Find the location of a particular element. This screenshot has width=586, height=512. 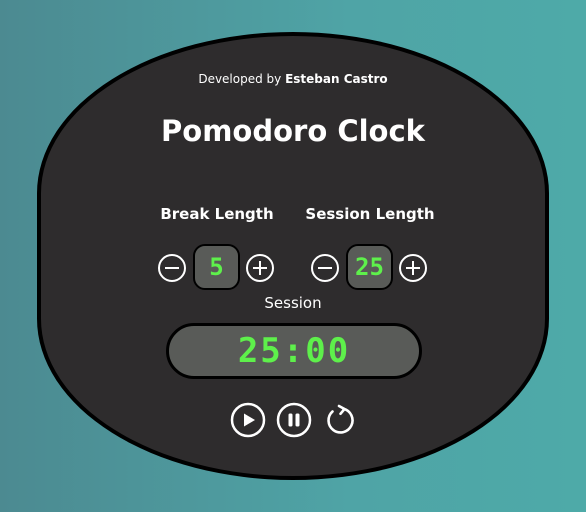

timer-controls is located at coordinates (293, 420).